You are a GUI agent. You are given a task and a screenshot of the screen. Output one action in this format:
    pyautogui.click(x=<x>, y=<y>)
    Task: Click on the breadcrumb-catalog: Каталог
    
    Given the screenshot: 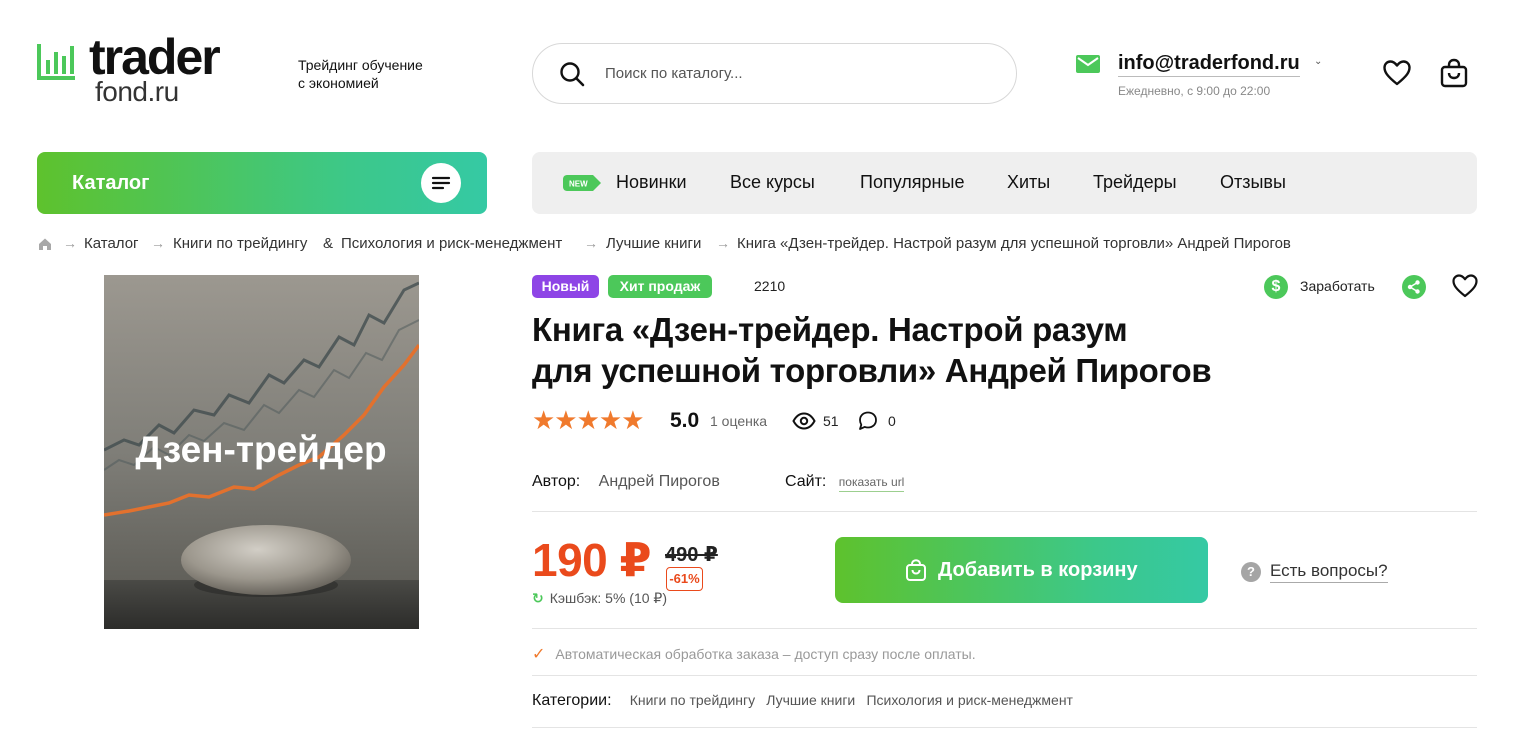 What is the action you would take?
    pyautogui.click(x=111, y=243)
    